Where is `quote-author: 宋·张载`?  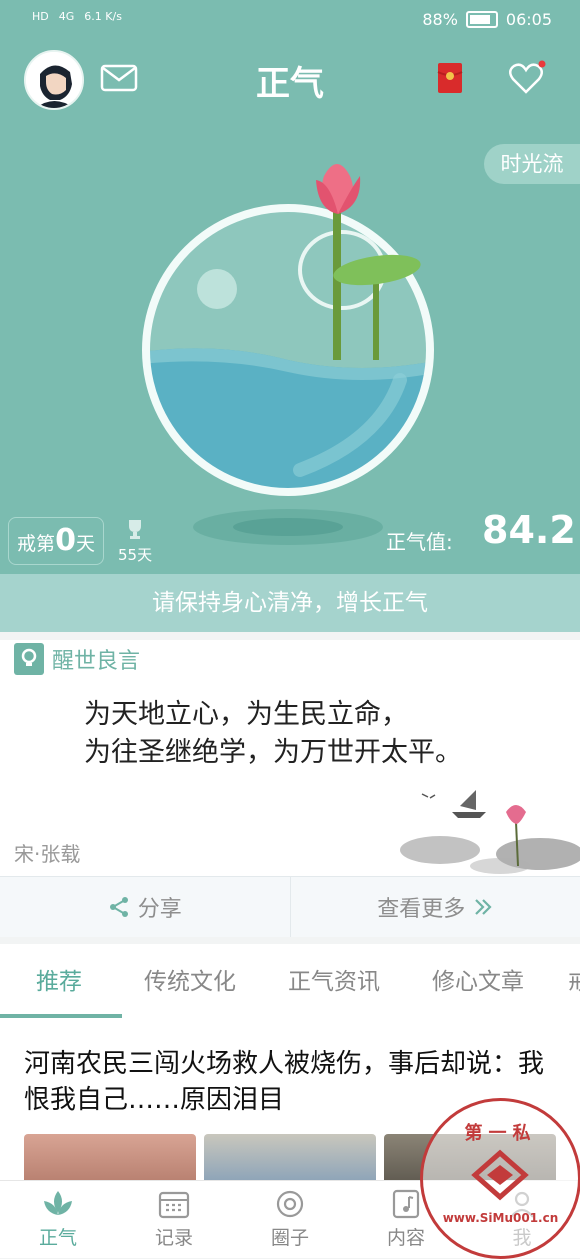 quote-author: 宋·张载 is located at coordinates (47, 852).